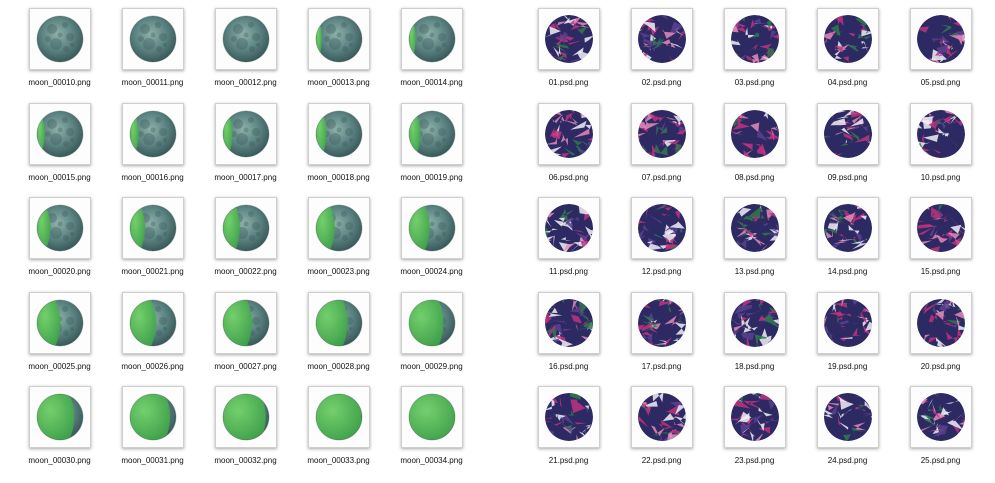 The image size is (995, 483). I want to click on file-item: moon_00030.png, so click(59, 433).